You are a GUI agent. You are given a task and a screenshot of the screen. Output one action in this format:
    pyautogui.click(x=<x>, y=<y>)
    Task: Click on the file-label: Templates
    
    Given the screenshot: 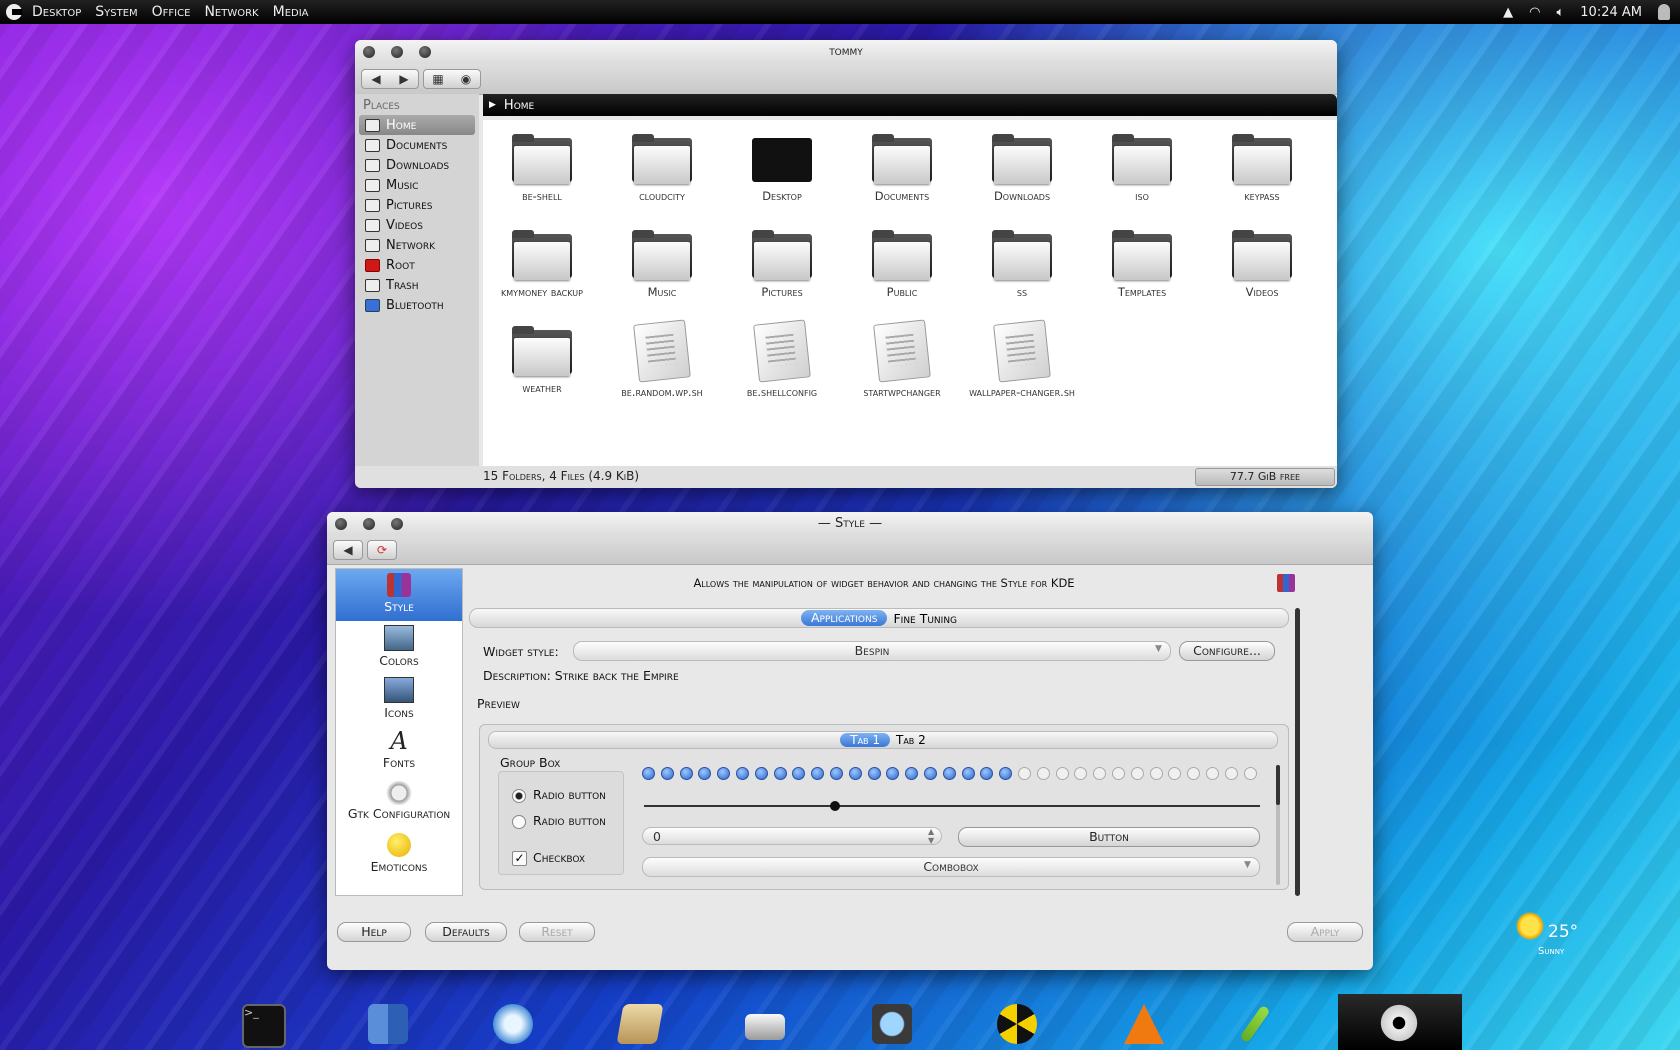 What is the action you would take?
    pyautogui.click(x=1142, y=292)
    